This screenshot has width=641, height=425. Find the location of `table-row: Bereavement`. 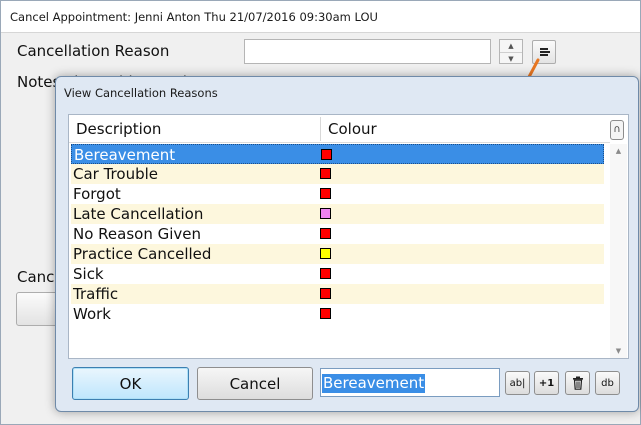

table-row: Bereavement is located at coordinates (337, 154).